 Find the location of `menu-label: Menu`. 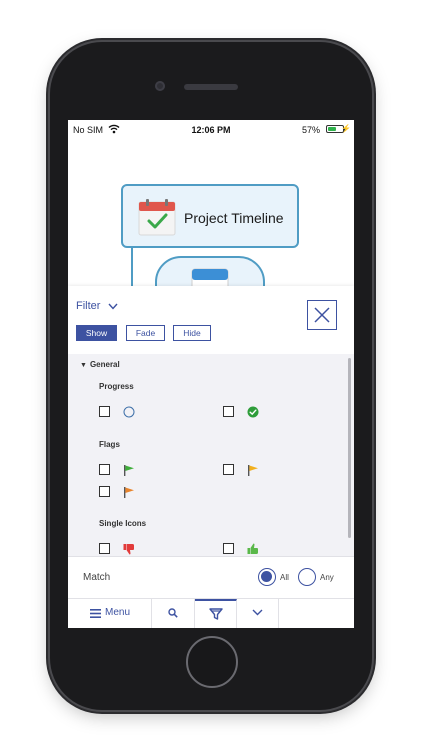

menu-label: Menu is located at coordinates (118, 612).